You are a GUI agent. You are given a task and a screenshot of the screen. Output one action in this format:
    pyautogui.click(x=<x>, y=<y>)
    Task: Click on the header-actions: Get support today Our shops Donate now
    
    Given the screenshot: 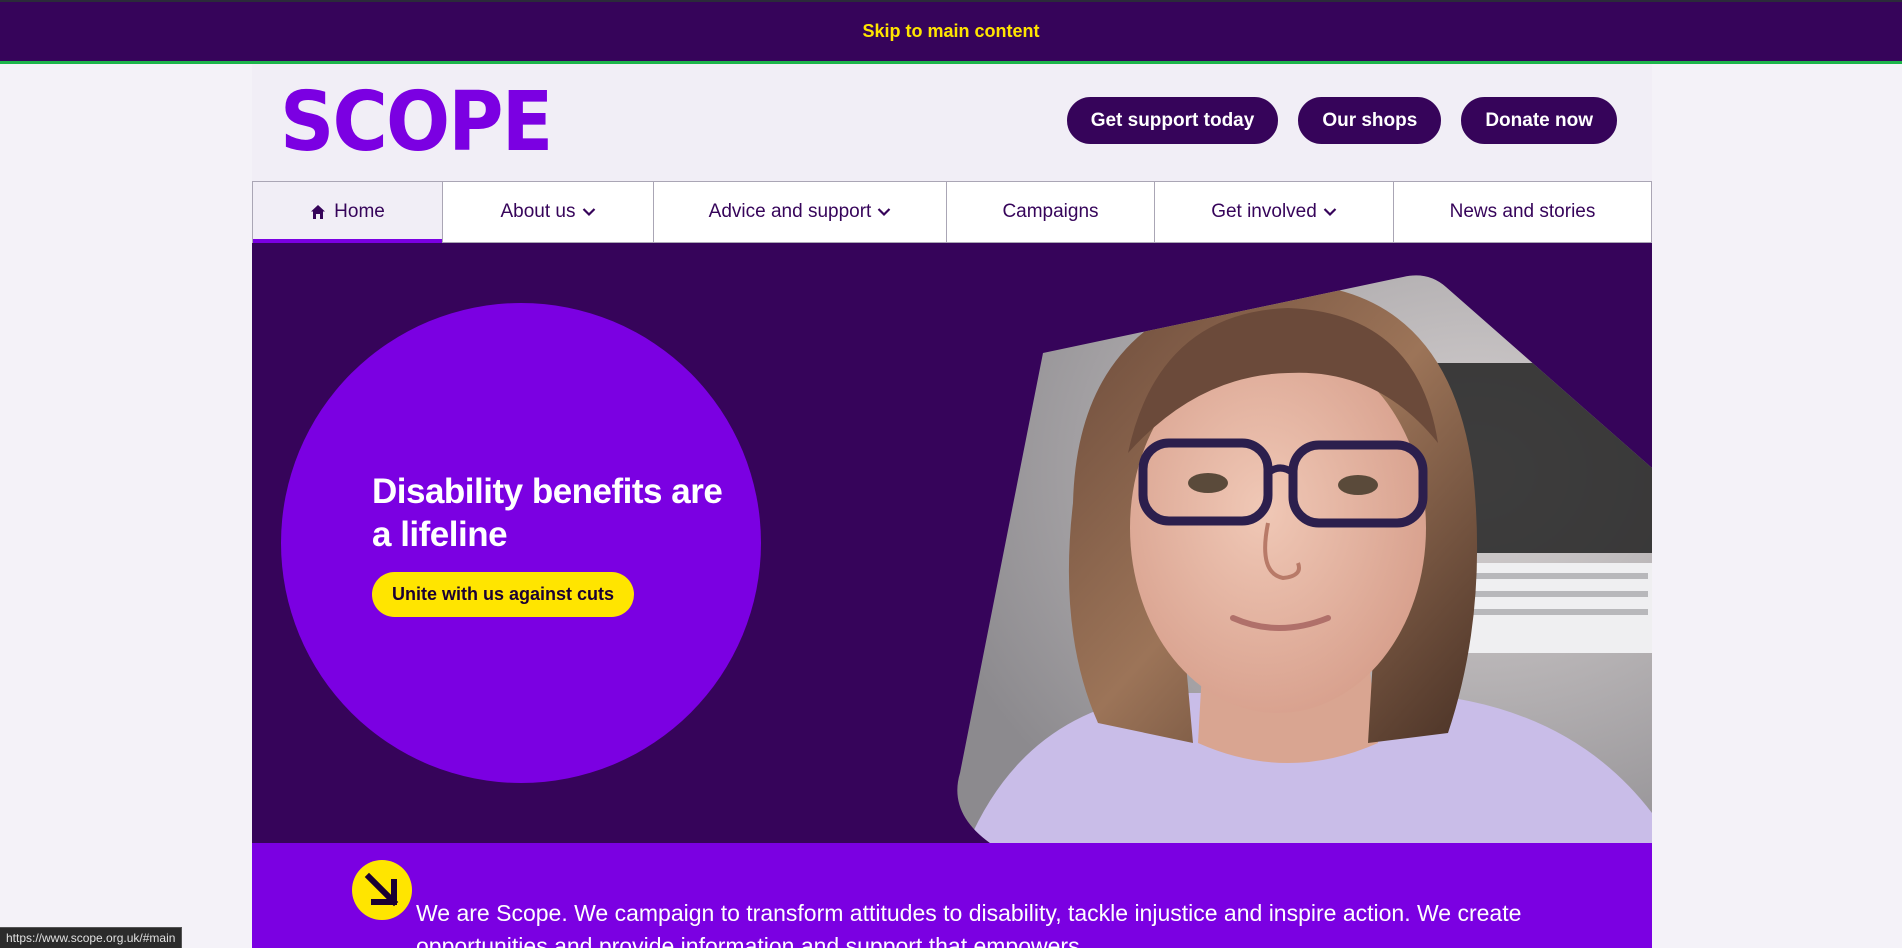 What is the action you would take?
    pyautogui.click(x=1341, y=120)
    